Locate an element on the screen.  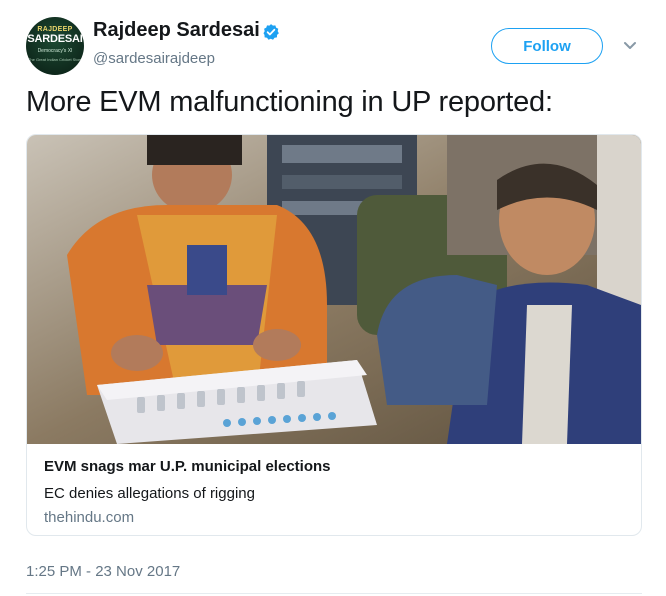
divider is located at coordinates (334, 593).